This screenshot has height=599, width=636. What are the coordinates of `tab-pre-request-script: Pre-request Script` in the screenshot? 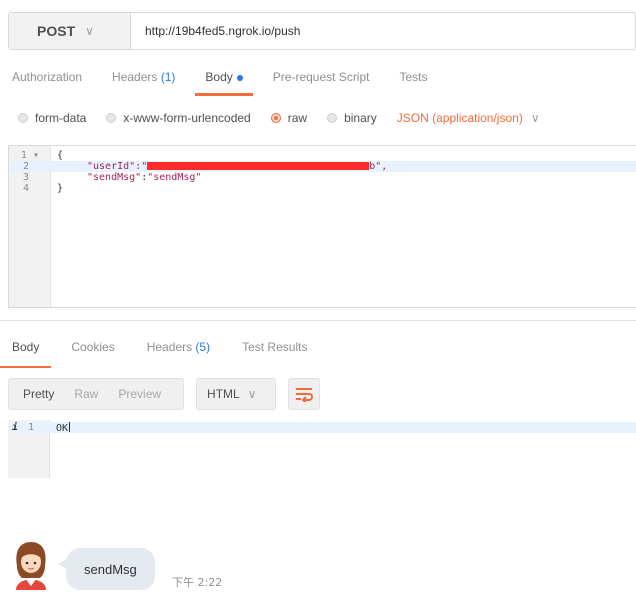 It's located at (321, 79).